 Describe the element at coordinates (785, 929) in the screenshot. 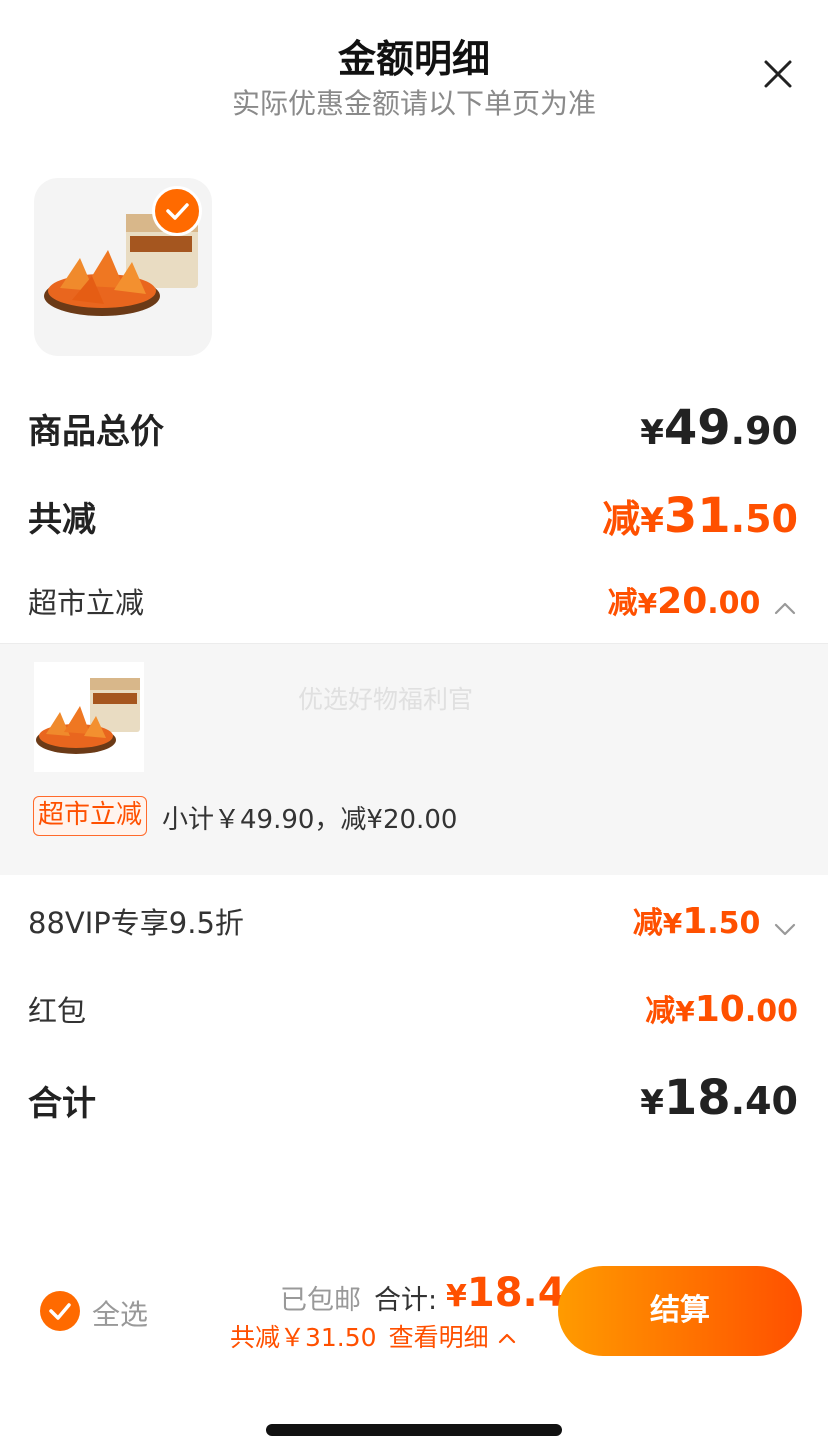

I see `chevron-down-icon` at that location.